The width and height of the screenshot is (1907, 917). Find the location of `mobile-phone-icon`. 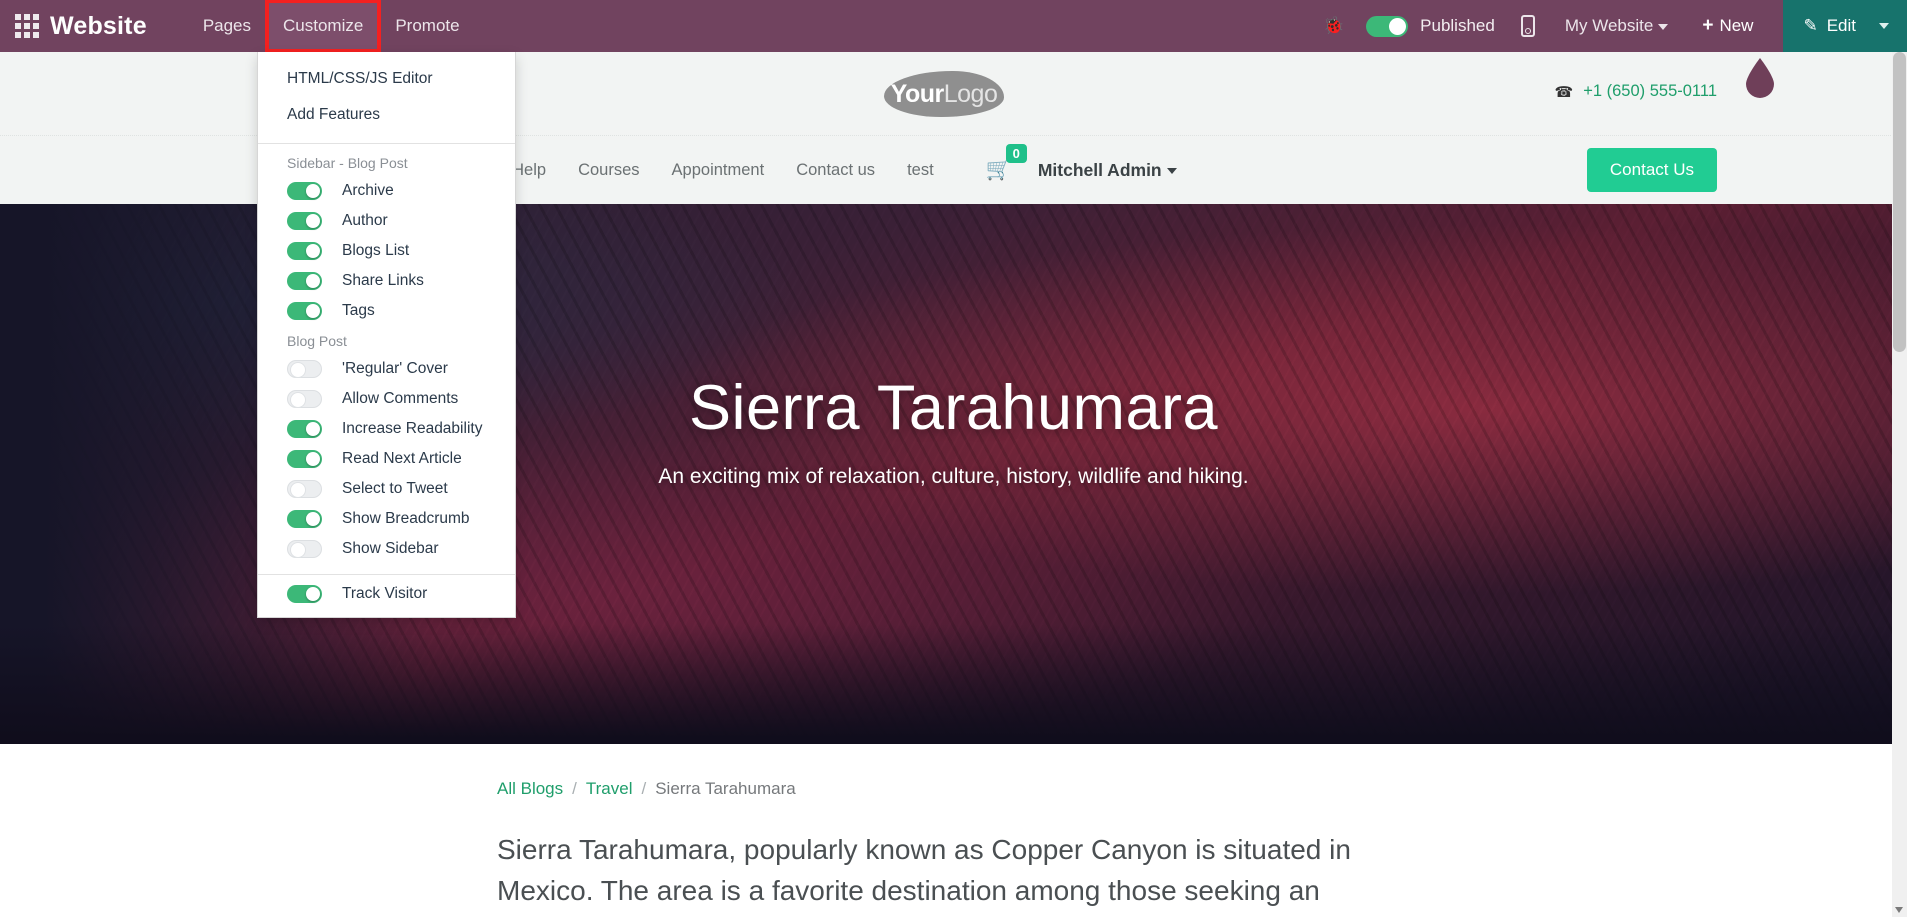

mobile-phone-icon is located at coordinates (1527, 26).